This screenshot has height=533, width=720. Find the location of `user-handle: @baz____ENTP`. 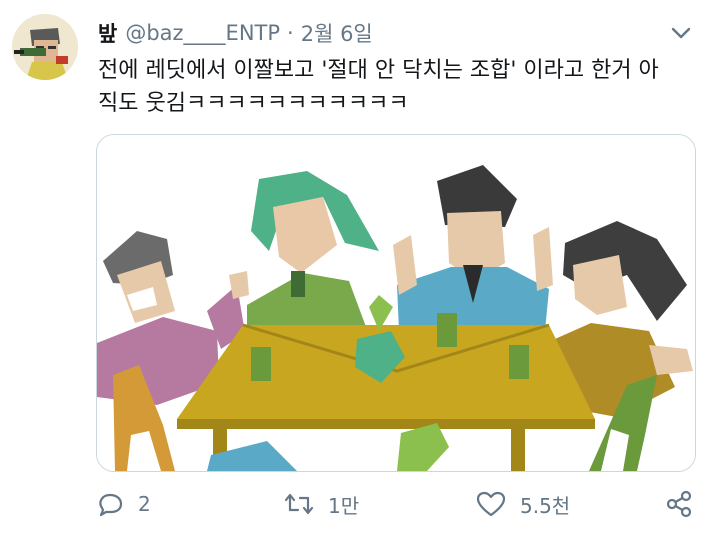

user-handle: @baz____ENTP is located at coordinates (202, 33).